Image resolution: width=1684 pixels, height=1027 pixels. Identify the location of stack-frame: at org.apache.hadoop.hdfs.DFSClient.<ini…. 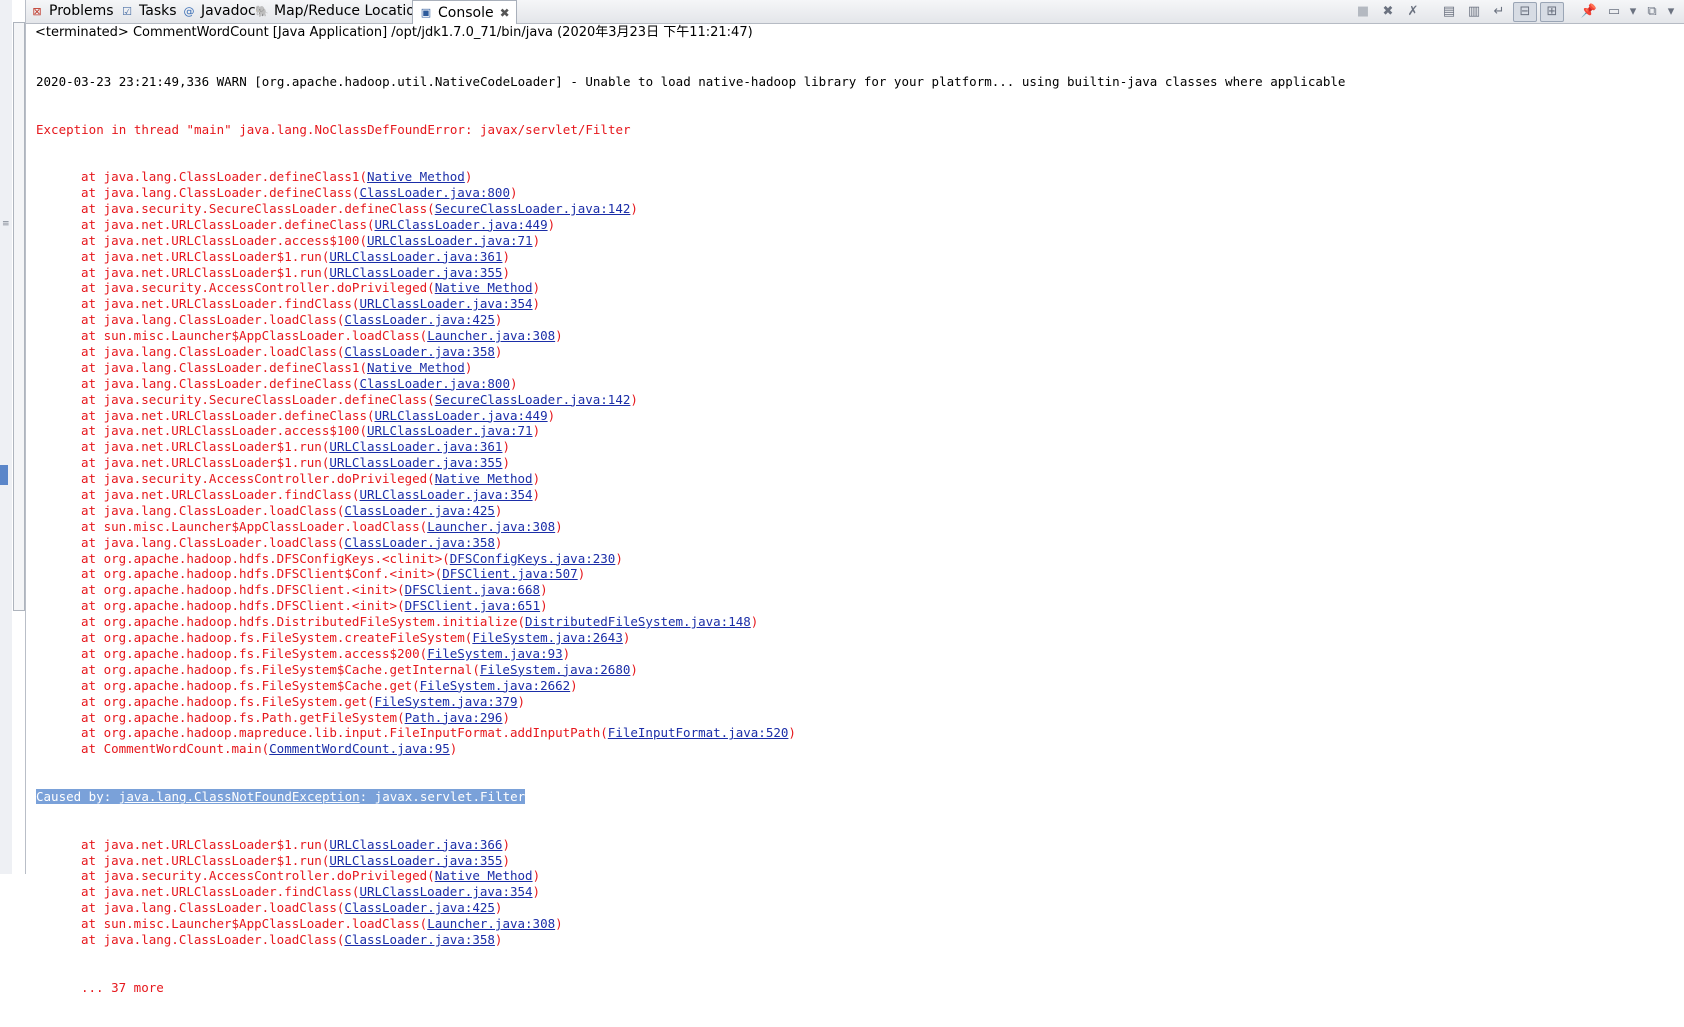
(860, 590).